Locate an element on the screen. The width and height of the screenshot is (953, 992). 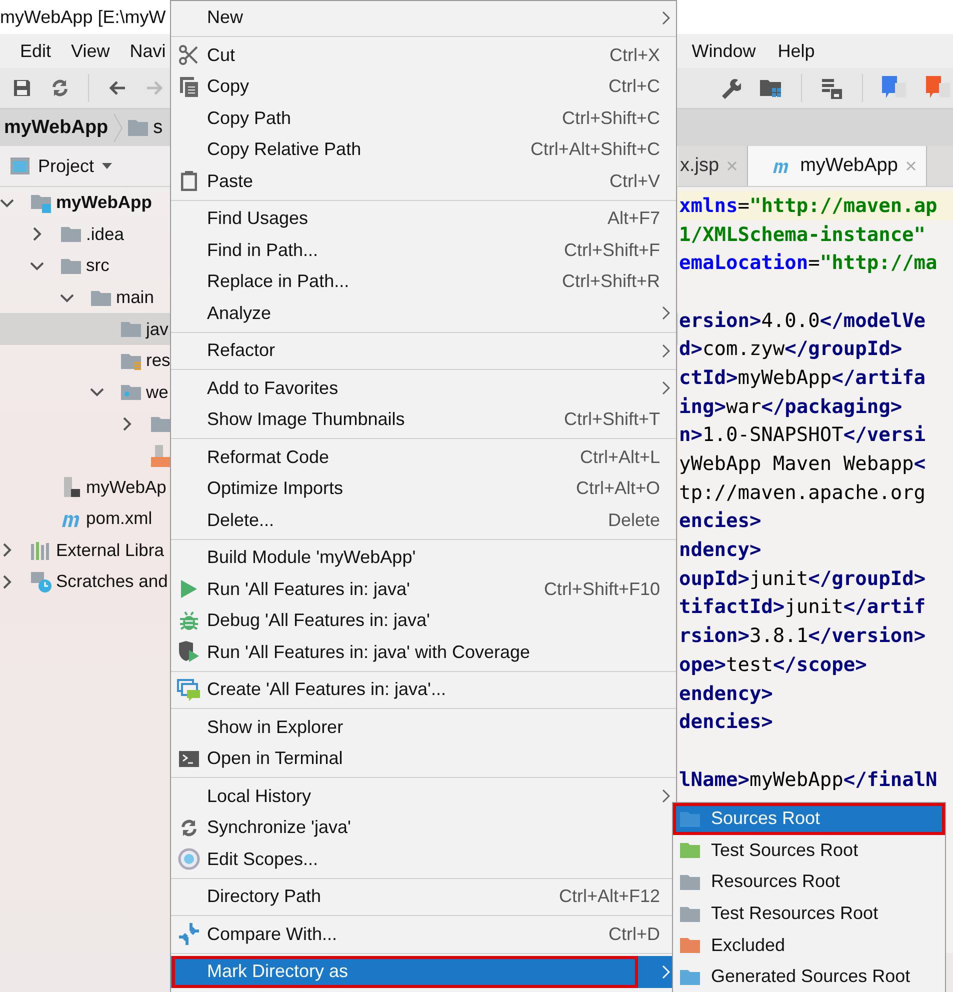
code-line: encies> is located at coordinates (720, 520).